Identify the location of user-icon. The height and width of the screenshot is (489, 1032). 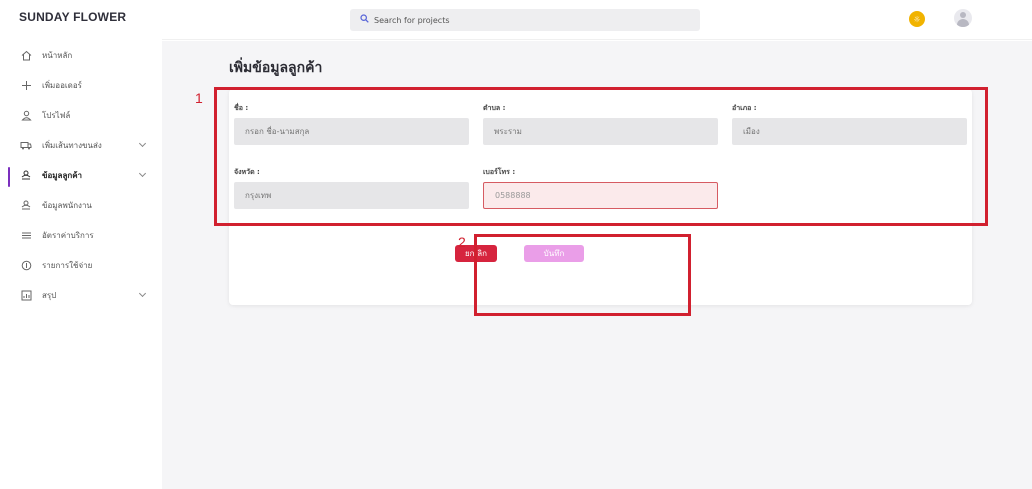
(26, 115).